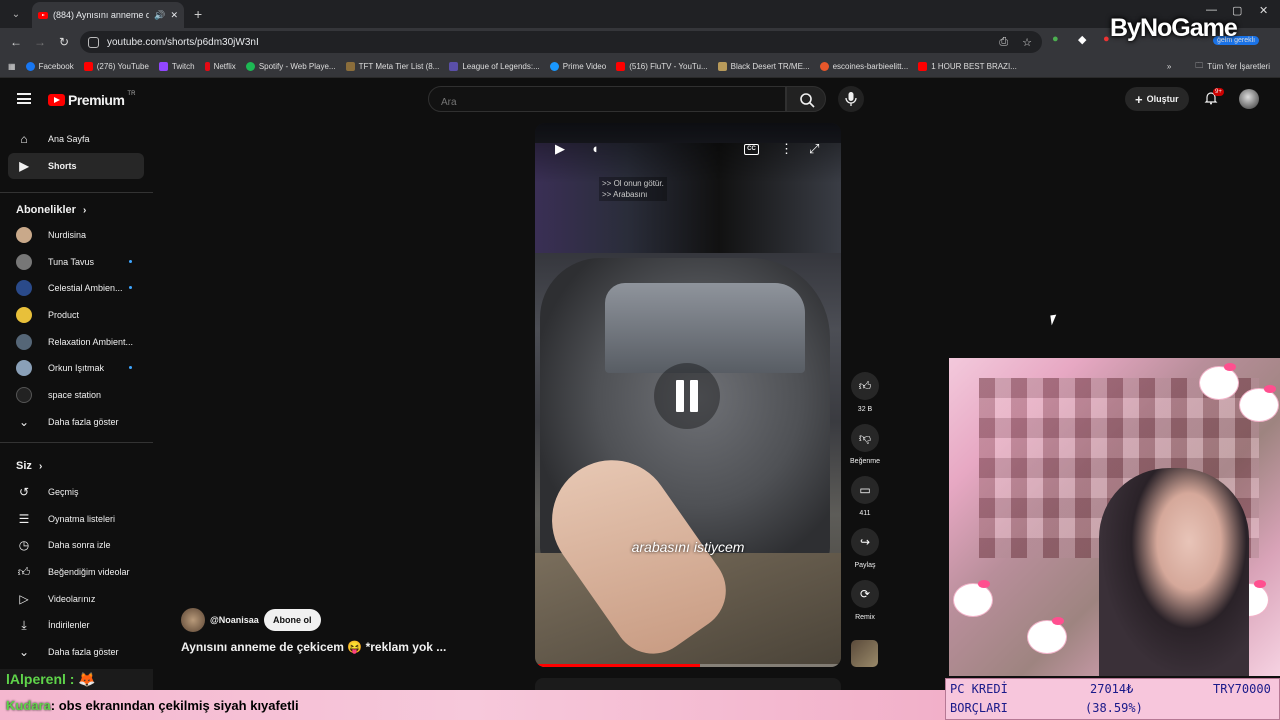 The image size is (1280, 720). What do you see at coordinates (76, 262) in the screenshot?
I see `sidebar-item-subscription: Tuna Tavus` at bounding box center [76, 262].